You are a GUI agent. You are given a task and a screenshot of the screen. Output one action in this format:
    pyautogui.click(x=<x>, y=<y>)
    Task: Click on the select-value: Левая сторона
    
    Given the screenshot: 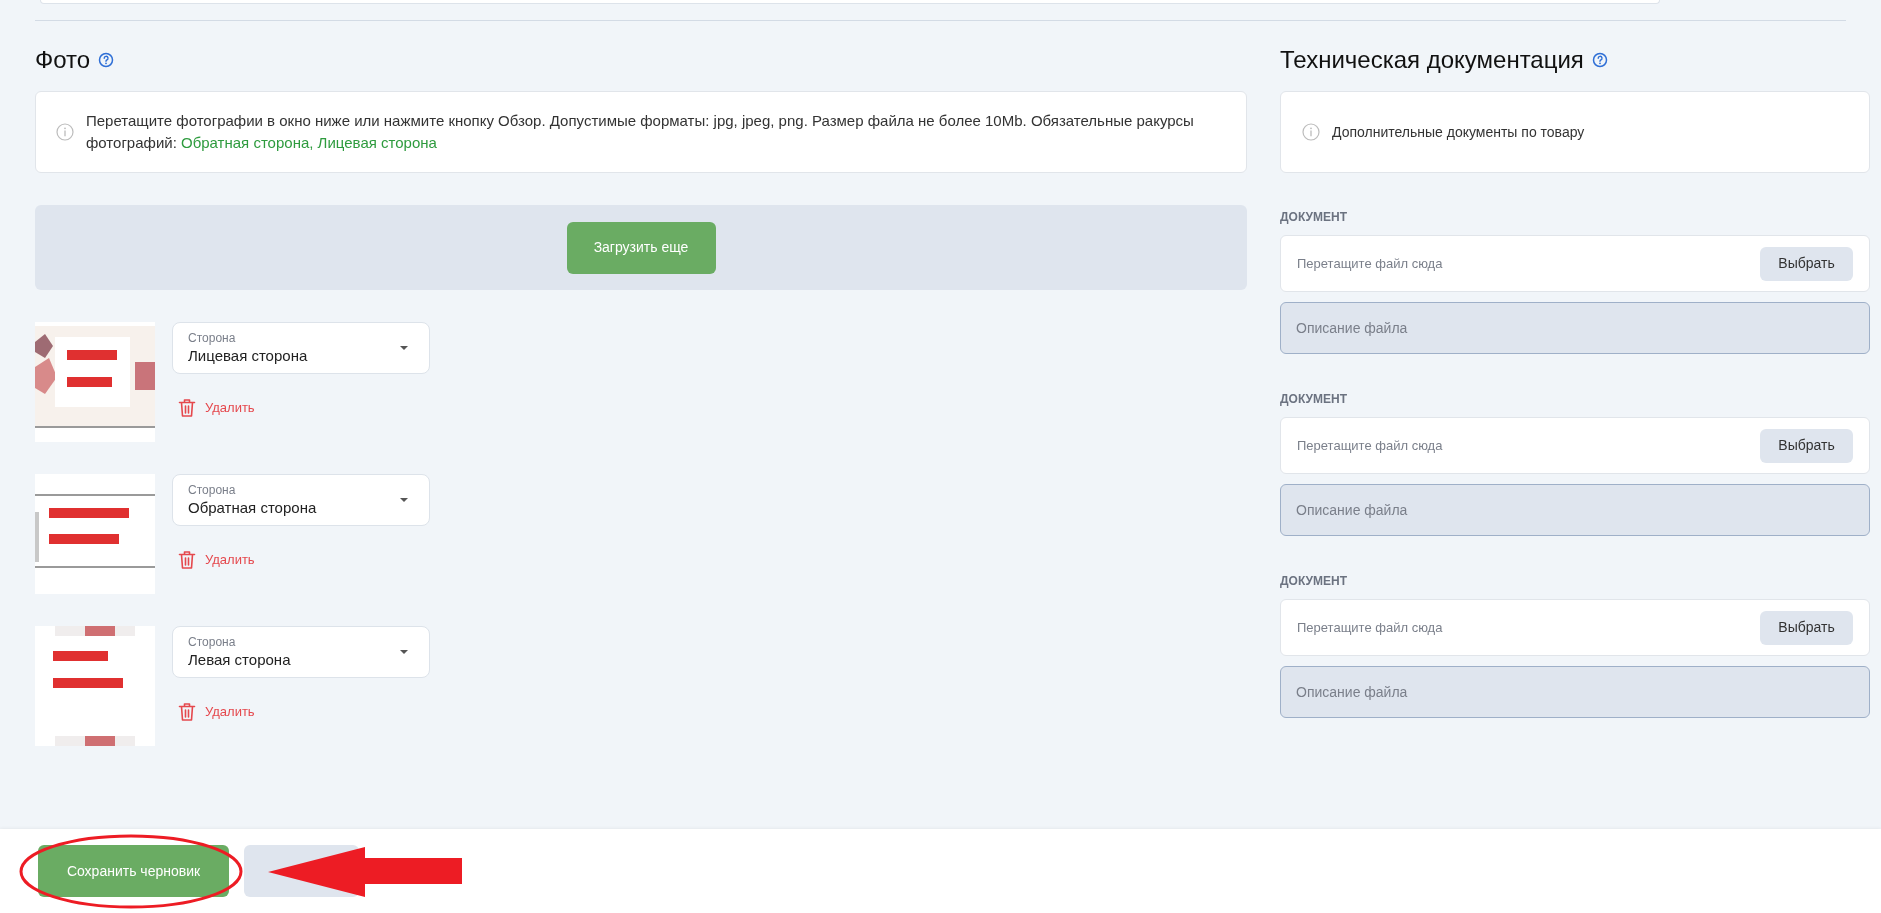 What is the action you would take?
    pyautogui.click(x=239, y=660)
    